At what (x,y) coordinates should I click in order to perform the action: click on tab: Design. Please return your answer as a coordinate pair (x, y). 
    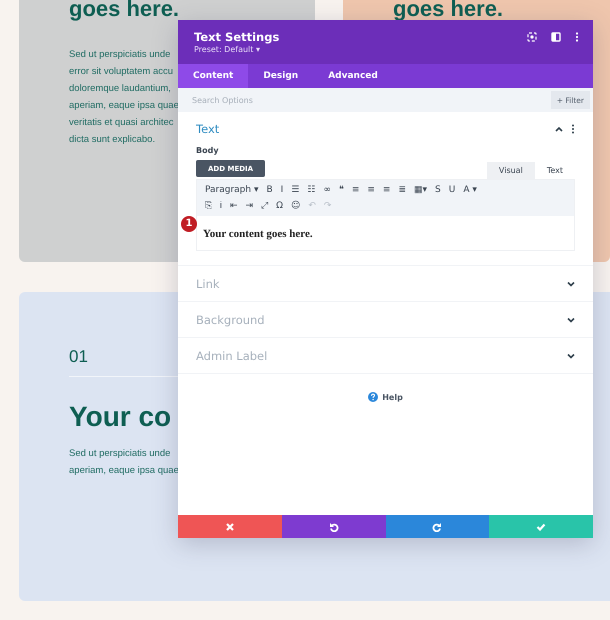
    Looking at the image, I should click on (281, 76).